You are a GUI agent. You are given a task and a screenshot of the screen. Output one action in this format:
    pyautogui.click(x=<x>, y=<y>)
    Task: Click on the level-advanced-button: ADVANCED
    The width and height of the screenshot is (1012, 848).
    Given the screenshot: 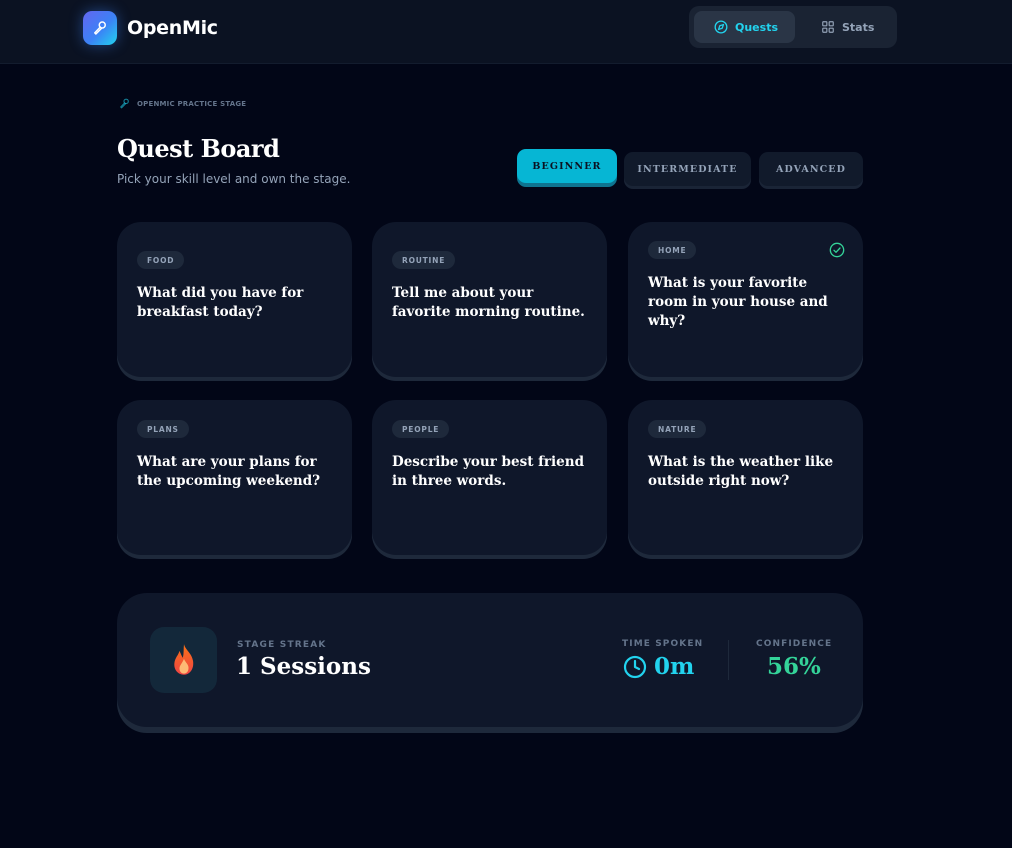 What is the action you would take?
    pyautogui.click(x=811, y=169)
    